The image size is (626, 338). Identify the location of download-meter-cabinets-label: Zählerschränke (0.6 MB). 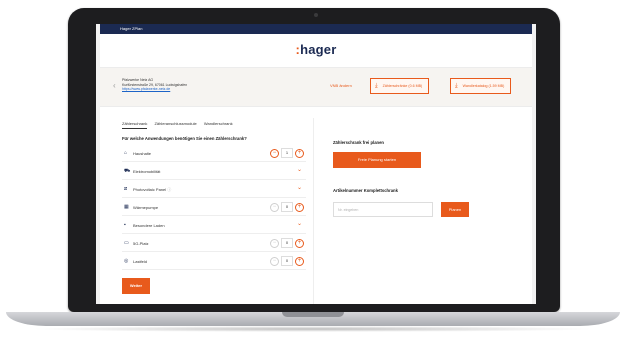
(402, 86).